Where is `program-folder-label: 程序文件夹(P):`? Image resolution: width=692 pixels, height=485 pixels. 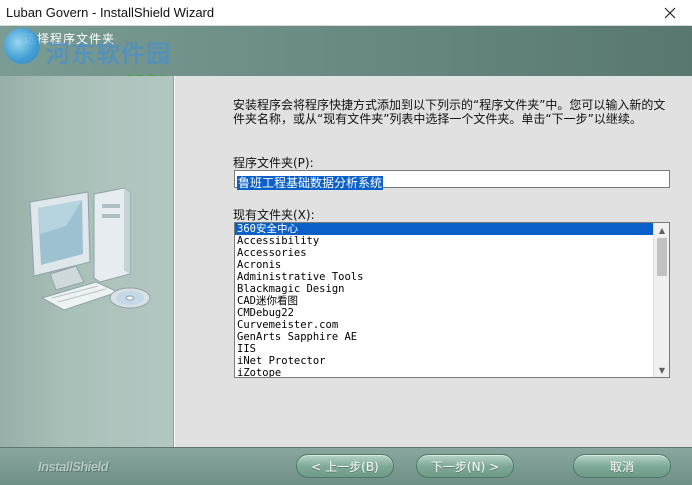
program-folder-label: 程序文件夹(P): is located at coordinates (273, 163).